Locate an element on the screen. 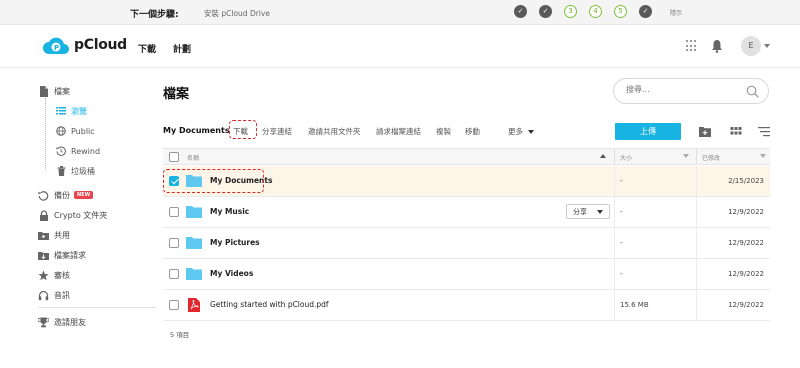  copy-action: 複製 is located at coordinates (443, 132).